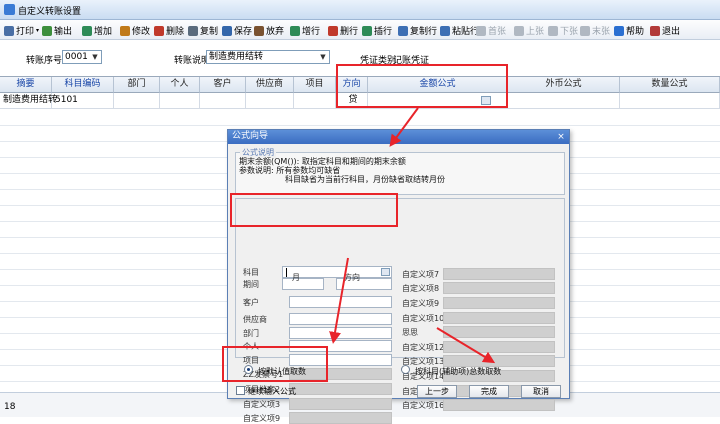  What do you see at coordinates (339, 300) in the screenshot?
I see `arrow-to-default-radio` at bounding box center [339, 300].